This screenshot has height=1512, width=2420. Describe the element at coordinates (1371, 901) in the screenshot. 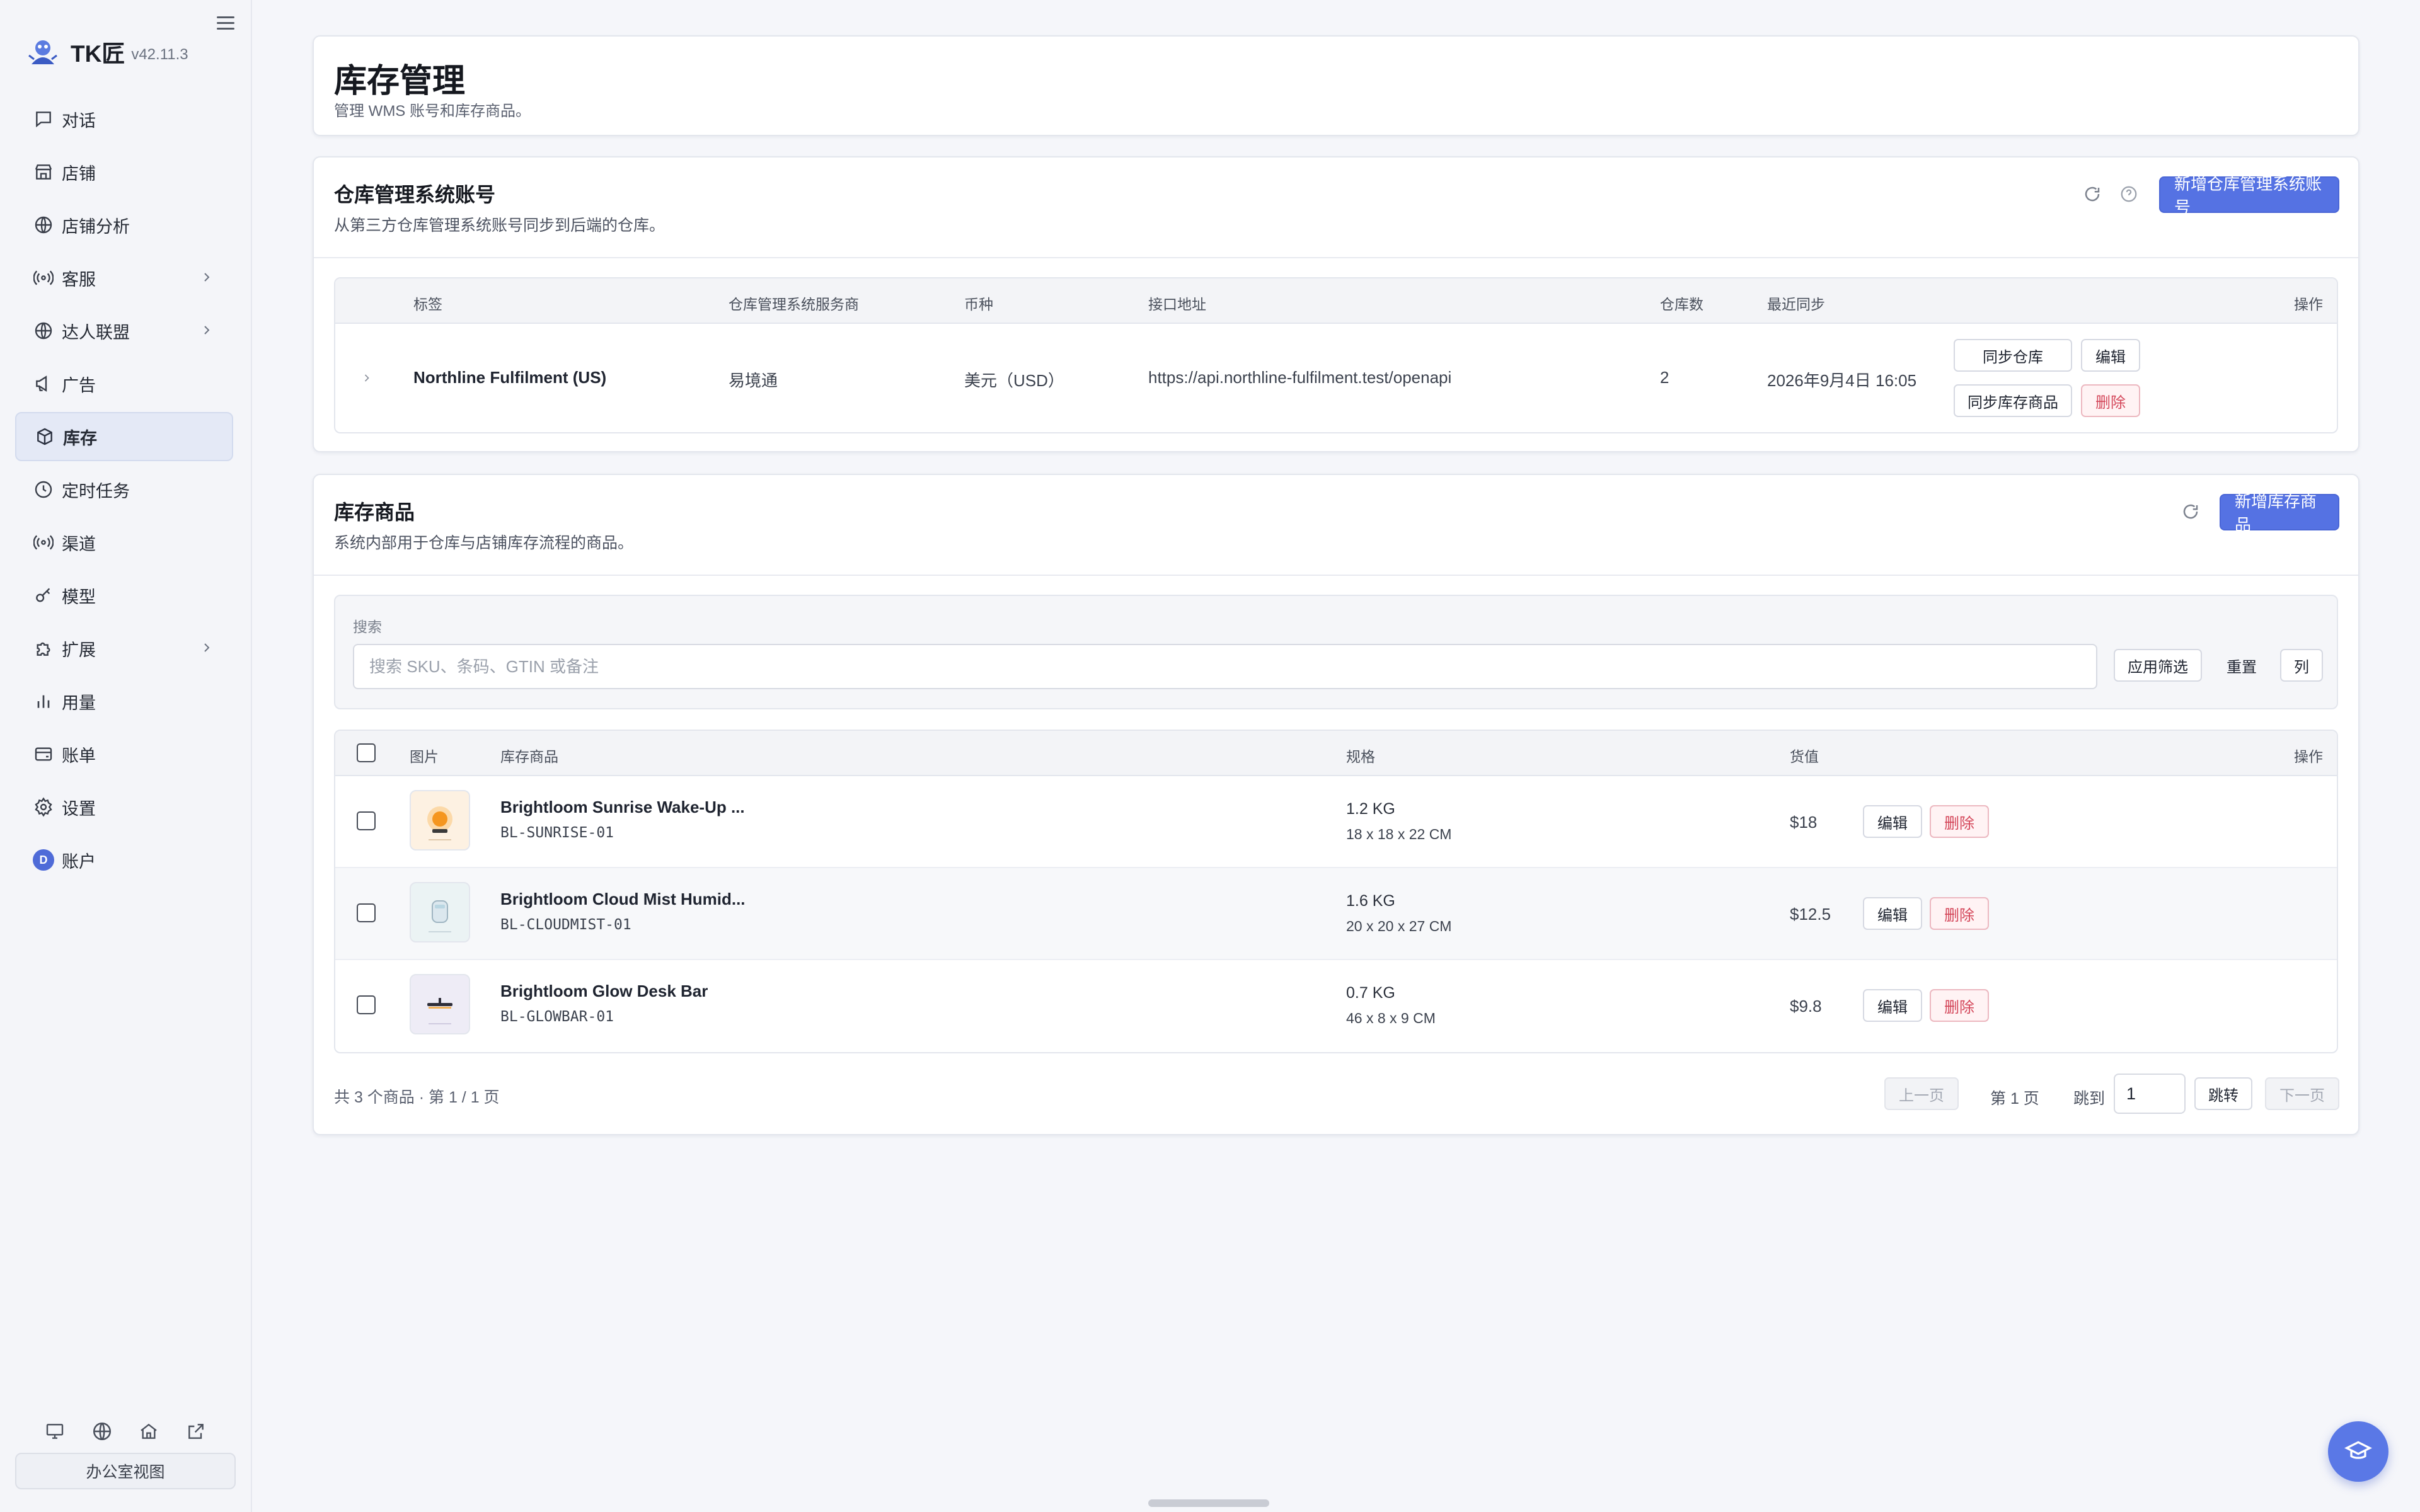

I see `product-weight: 1.6 KG` at that location.